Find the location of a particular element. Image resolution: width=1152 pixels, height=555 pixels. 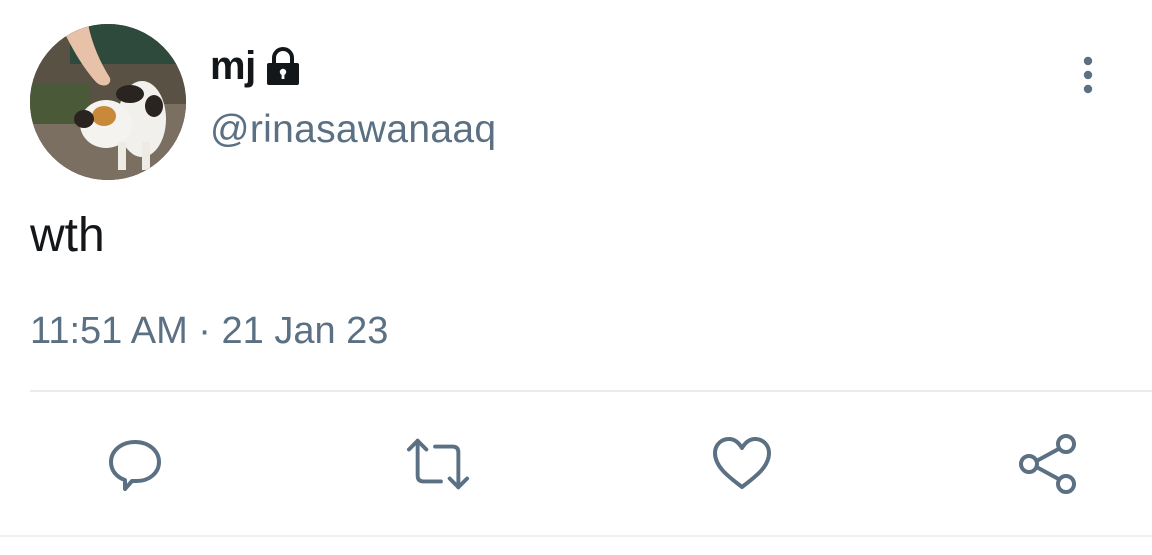

tweet-text: wth is located at coordinates (67, 235).